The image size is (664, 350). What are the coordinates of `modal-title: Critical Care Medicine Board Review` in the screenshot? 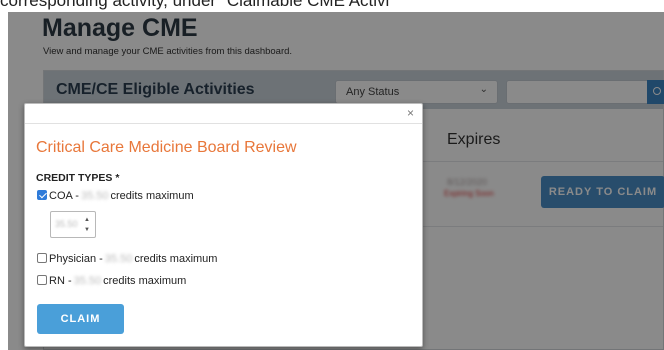 It's located at (166, 147).